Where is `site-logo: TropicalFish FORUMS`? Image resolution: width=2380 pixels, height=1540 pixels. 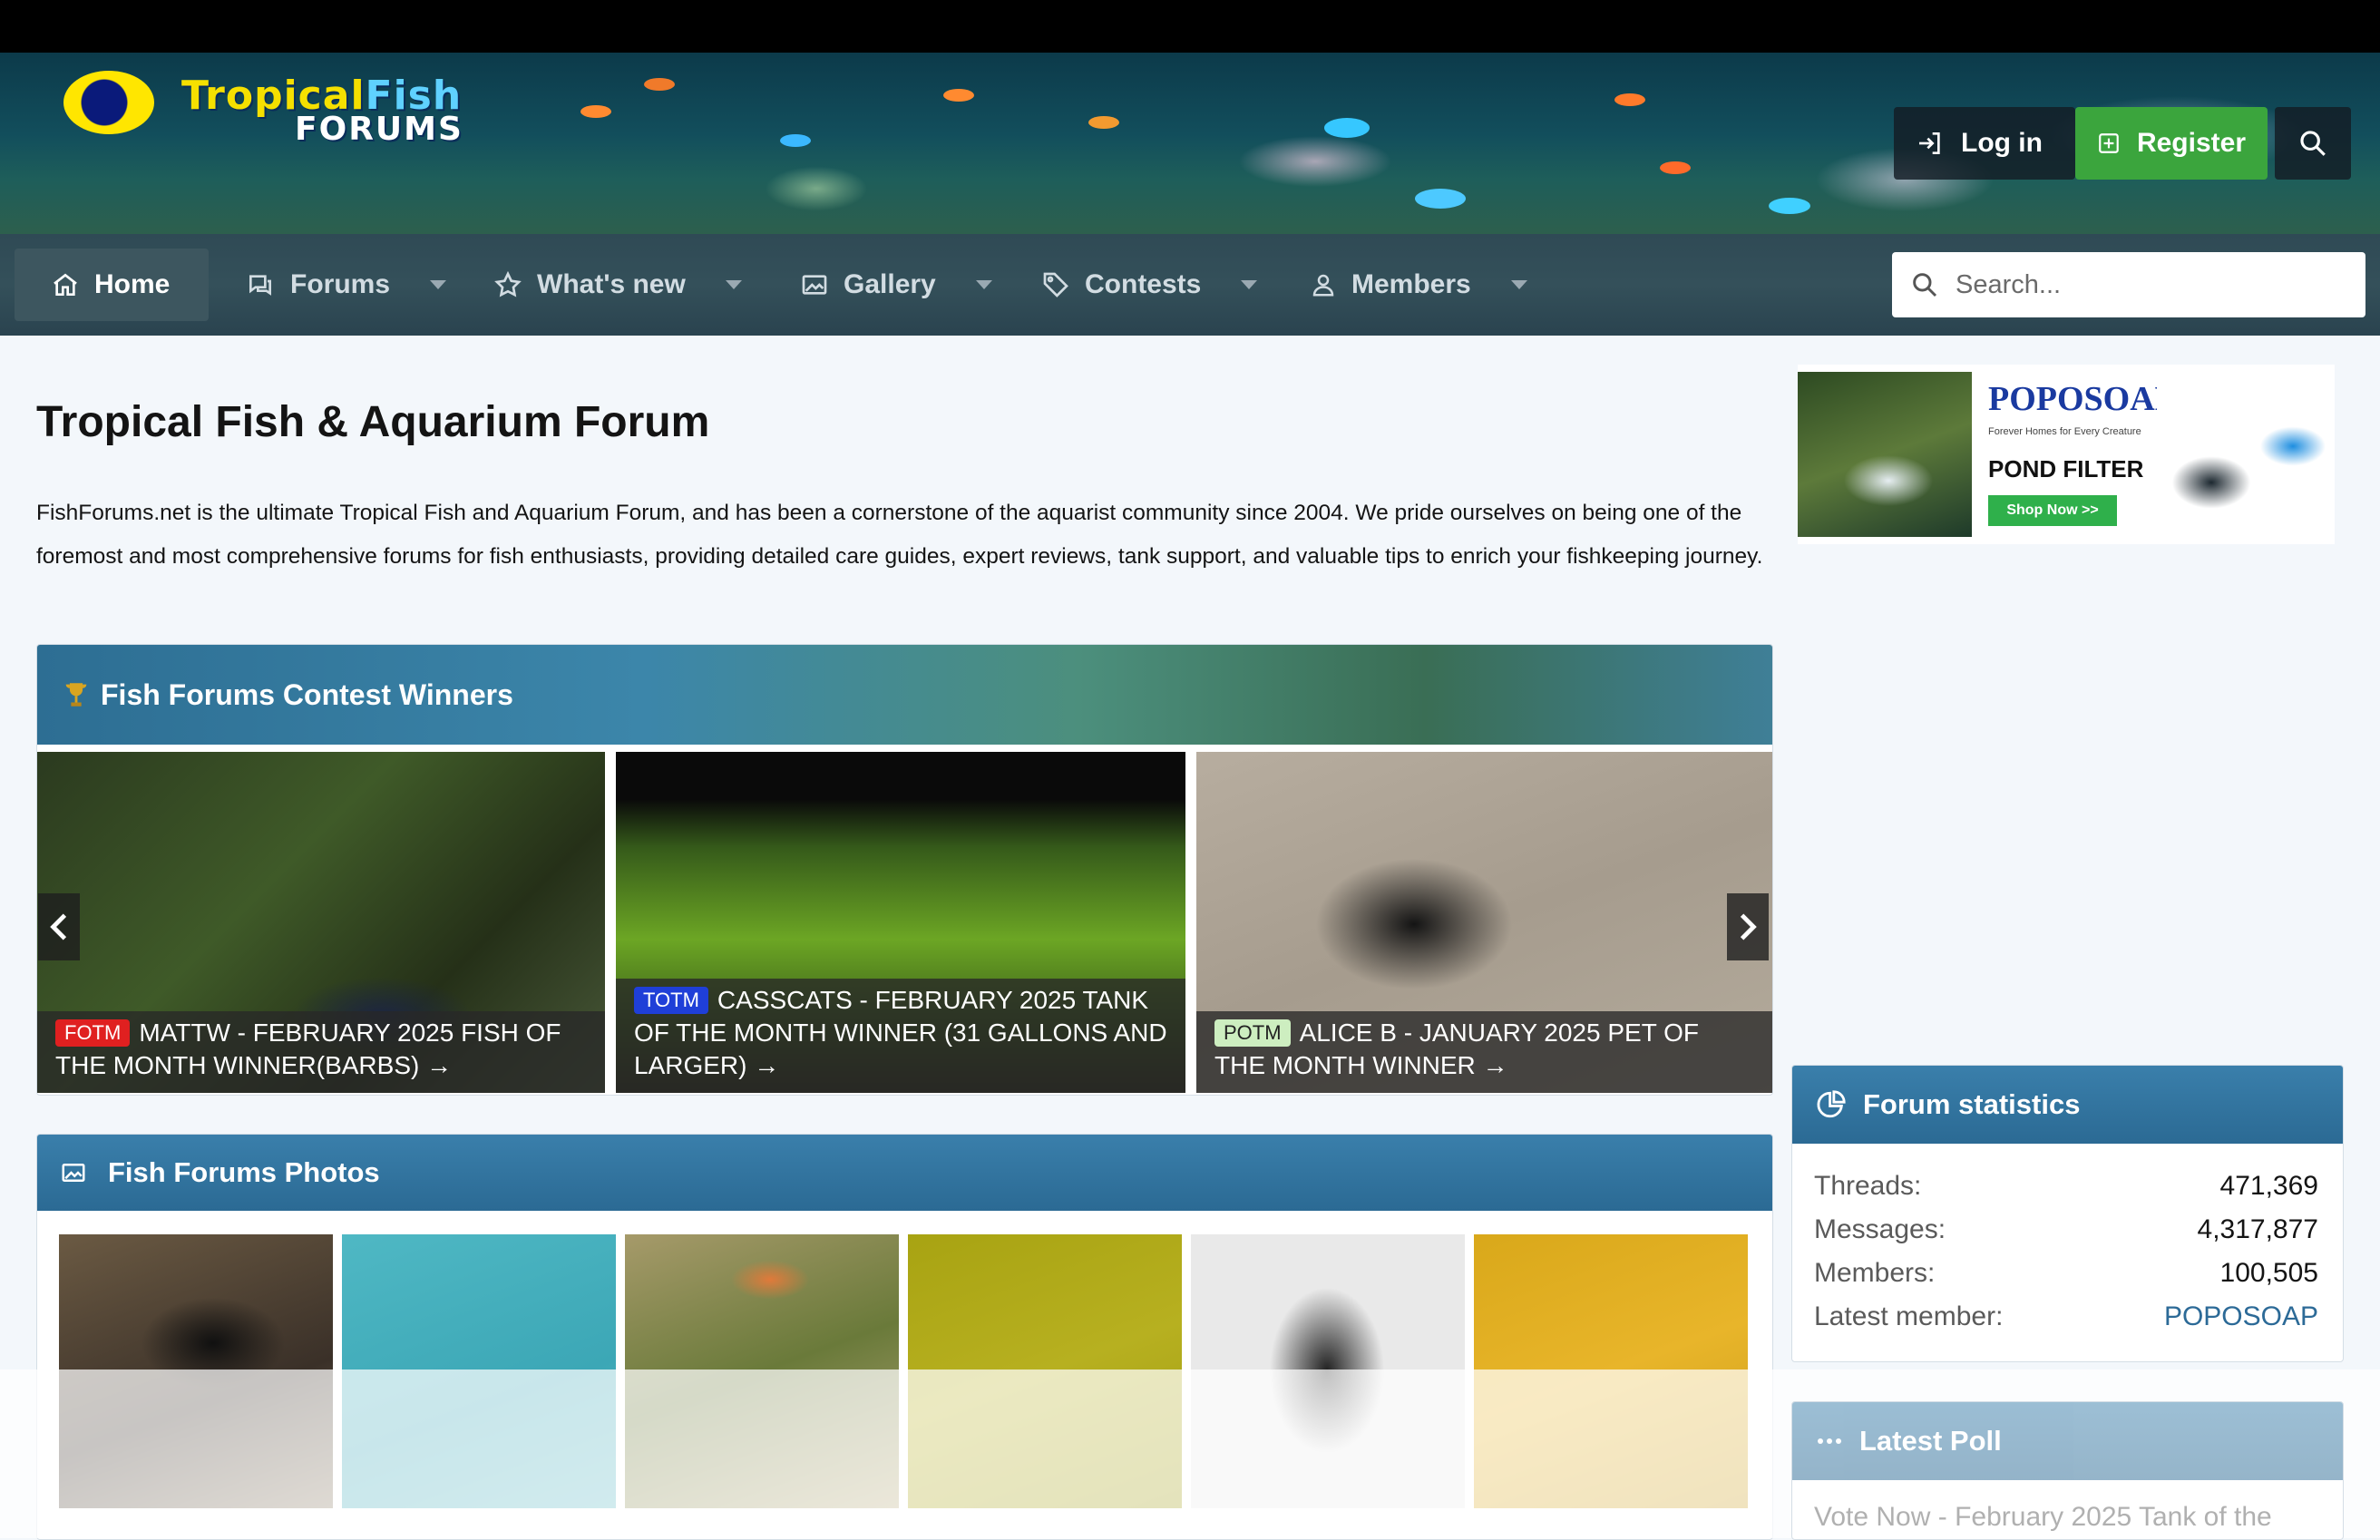
site-logo: TropicalFish FORUMS is located at coordinates (281, 128).